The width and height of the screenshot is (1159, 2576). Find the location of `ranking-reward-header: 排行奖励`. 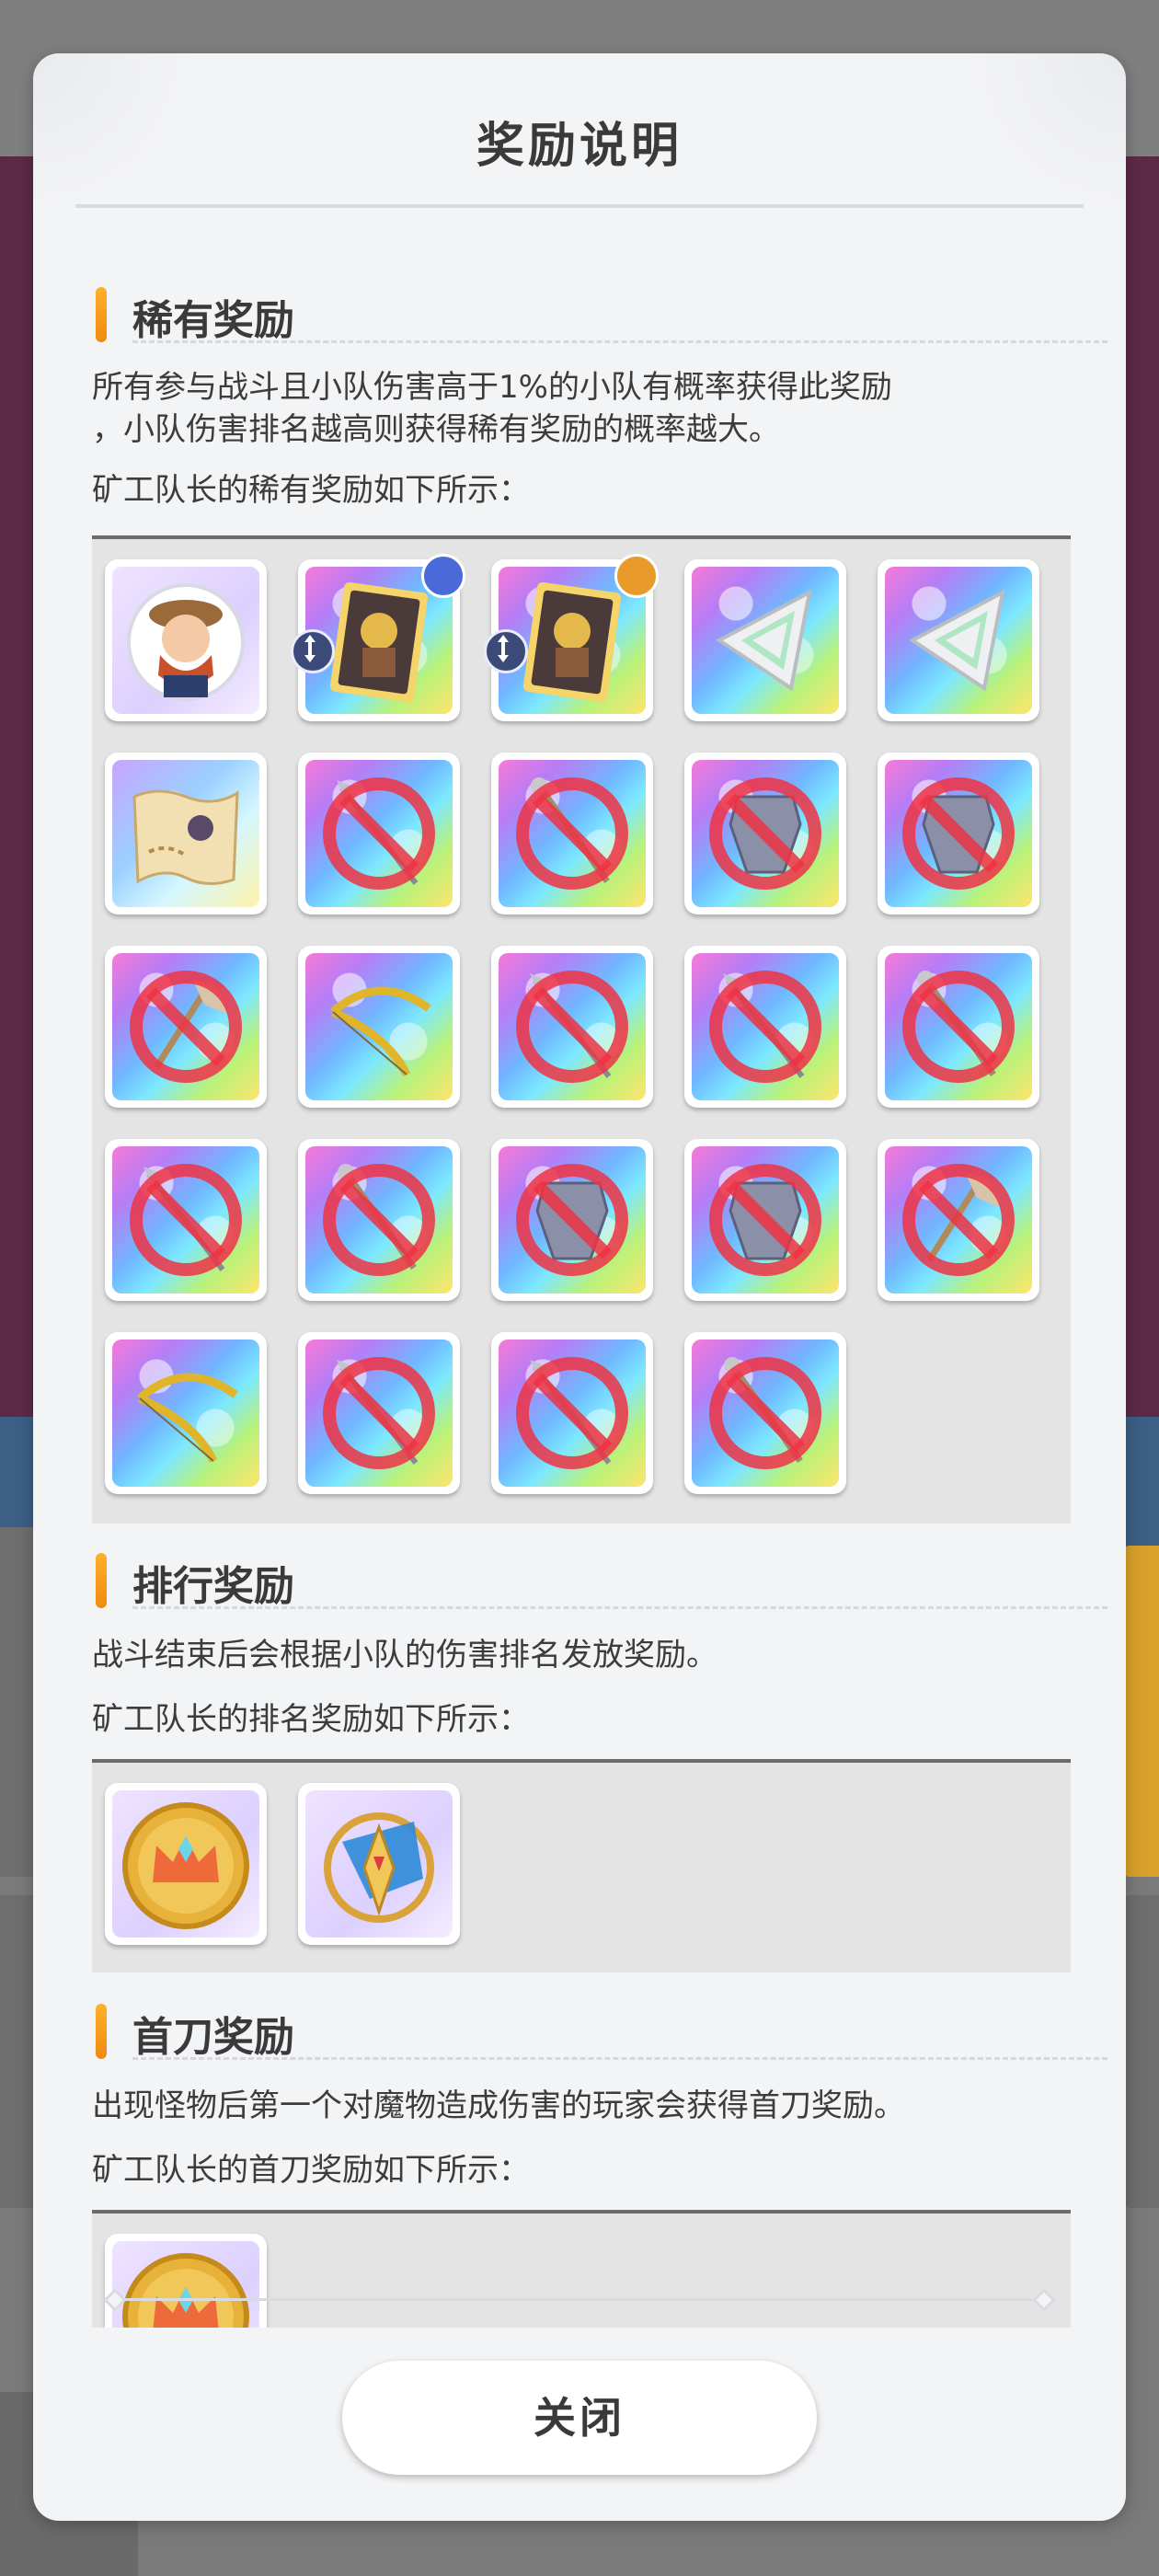

ranking-reward-header: 排行奖励 is located at coordinates (601, 1581).